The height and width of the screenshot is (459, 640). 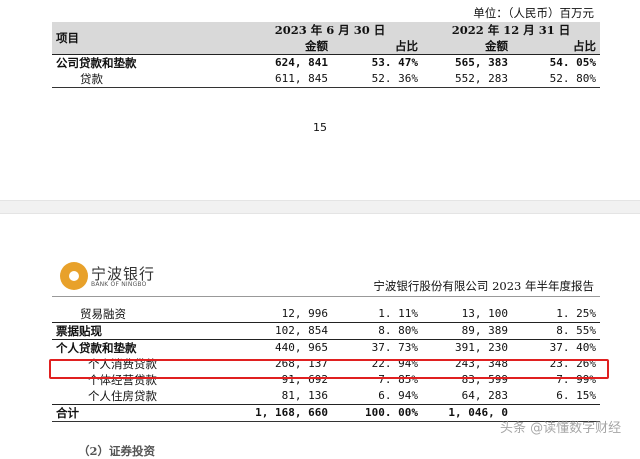 I want to click on row-amount-2022: 1, 046, 0, so click(x=467, y=413).